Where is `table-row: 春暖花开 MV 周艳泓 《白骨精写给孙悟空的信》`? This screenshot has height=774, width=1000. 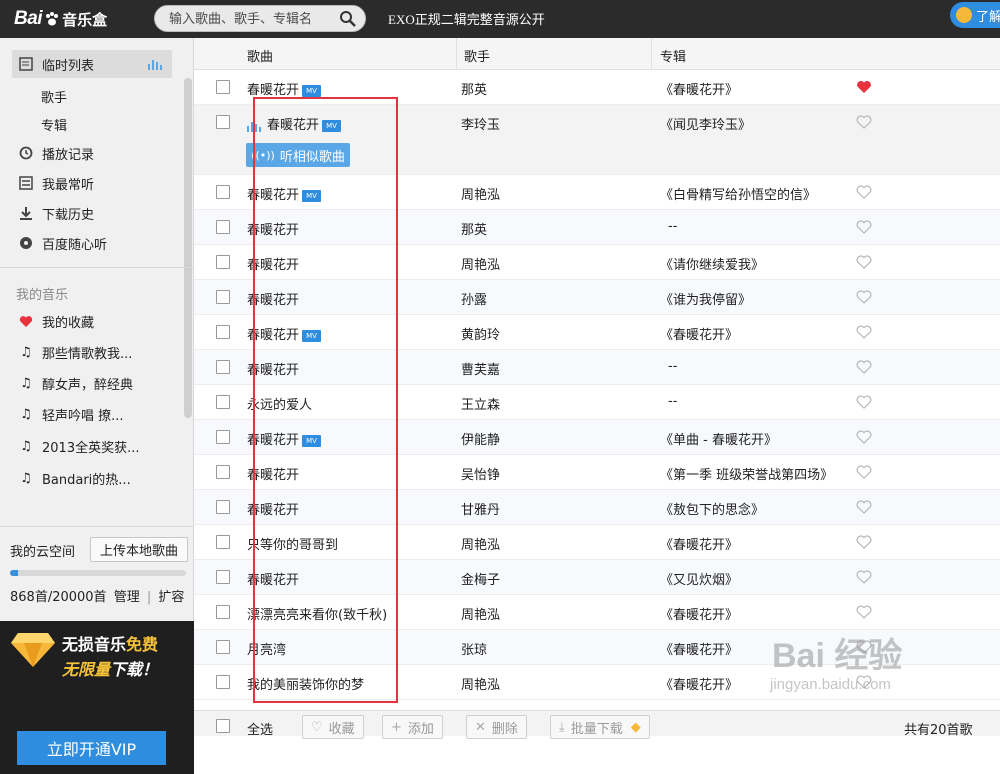 table-row: 春暖花开 MV 周艳泓 《白骨精写给孙悟空的信》 is located at coordinates (597, 192).